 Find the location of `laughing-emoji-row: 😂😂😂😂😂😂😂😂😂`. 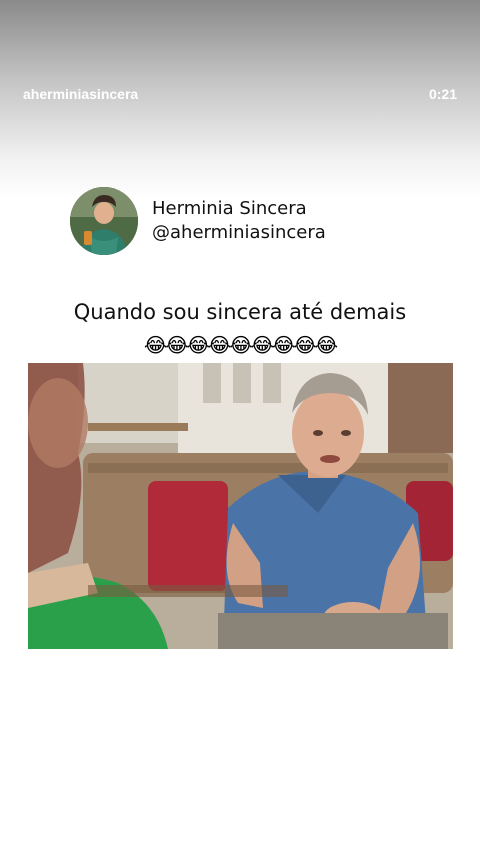

laughing-emoji-row: 😂😂😂😂😂😂😂😂😂 is located at coordinates (240, 345).